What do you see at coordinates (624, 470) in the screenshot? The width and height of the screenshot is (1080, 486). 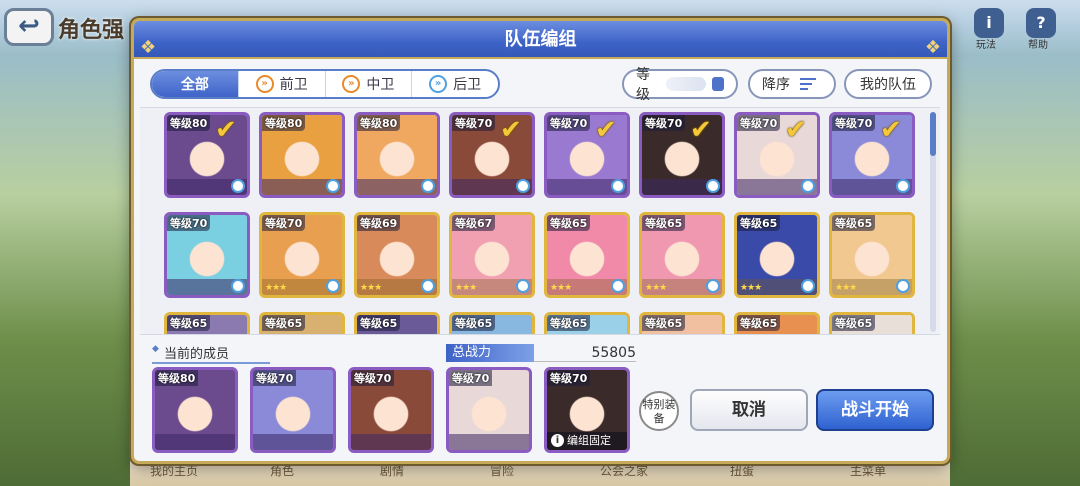 I see `nav-guild: 公会之家` at bounding box center [624, 470].